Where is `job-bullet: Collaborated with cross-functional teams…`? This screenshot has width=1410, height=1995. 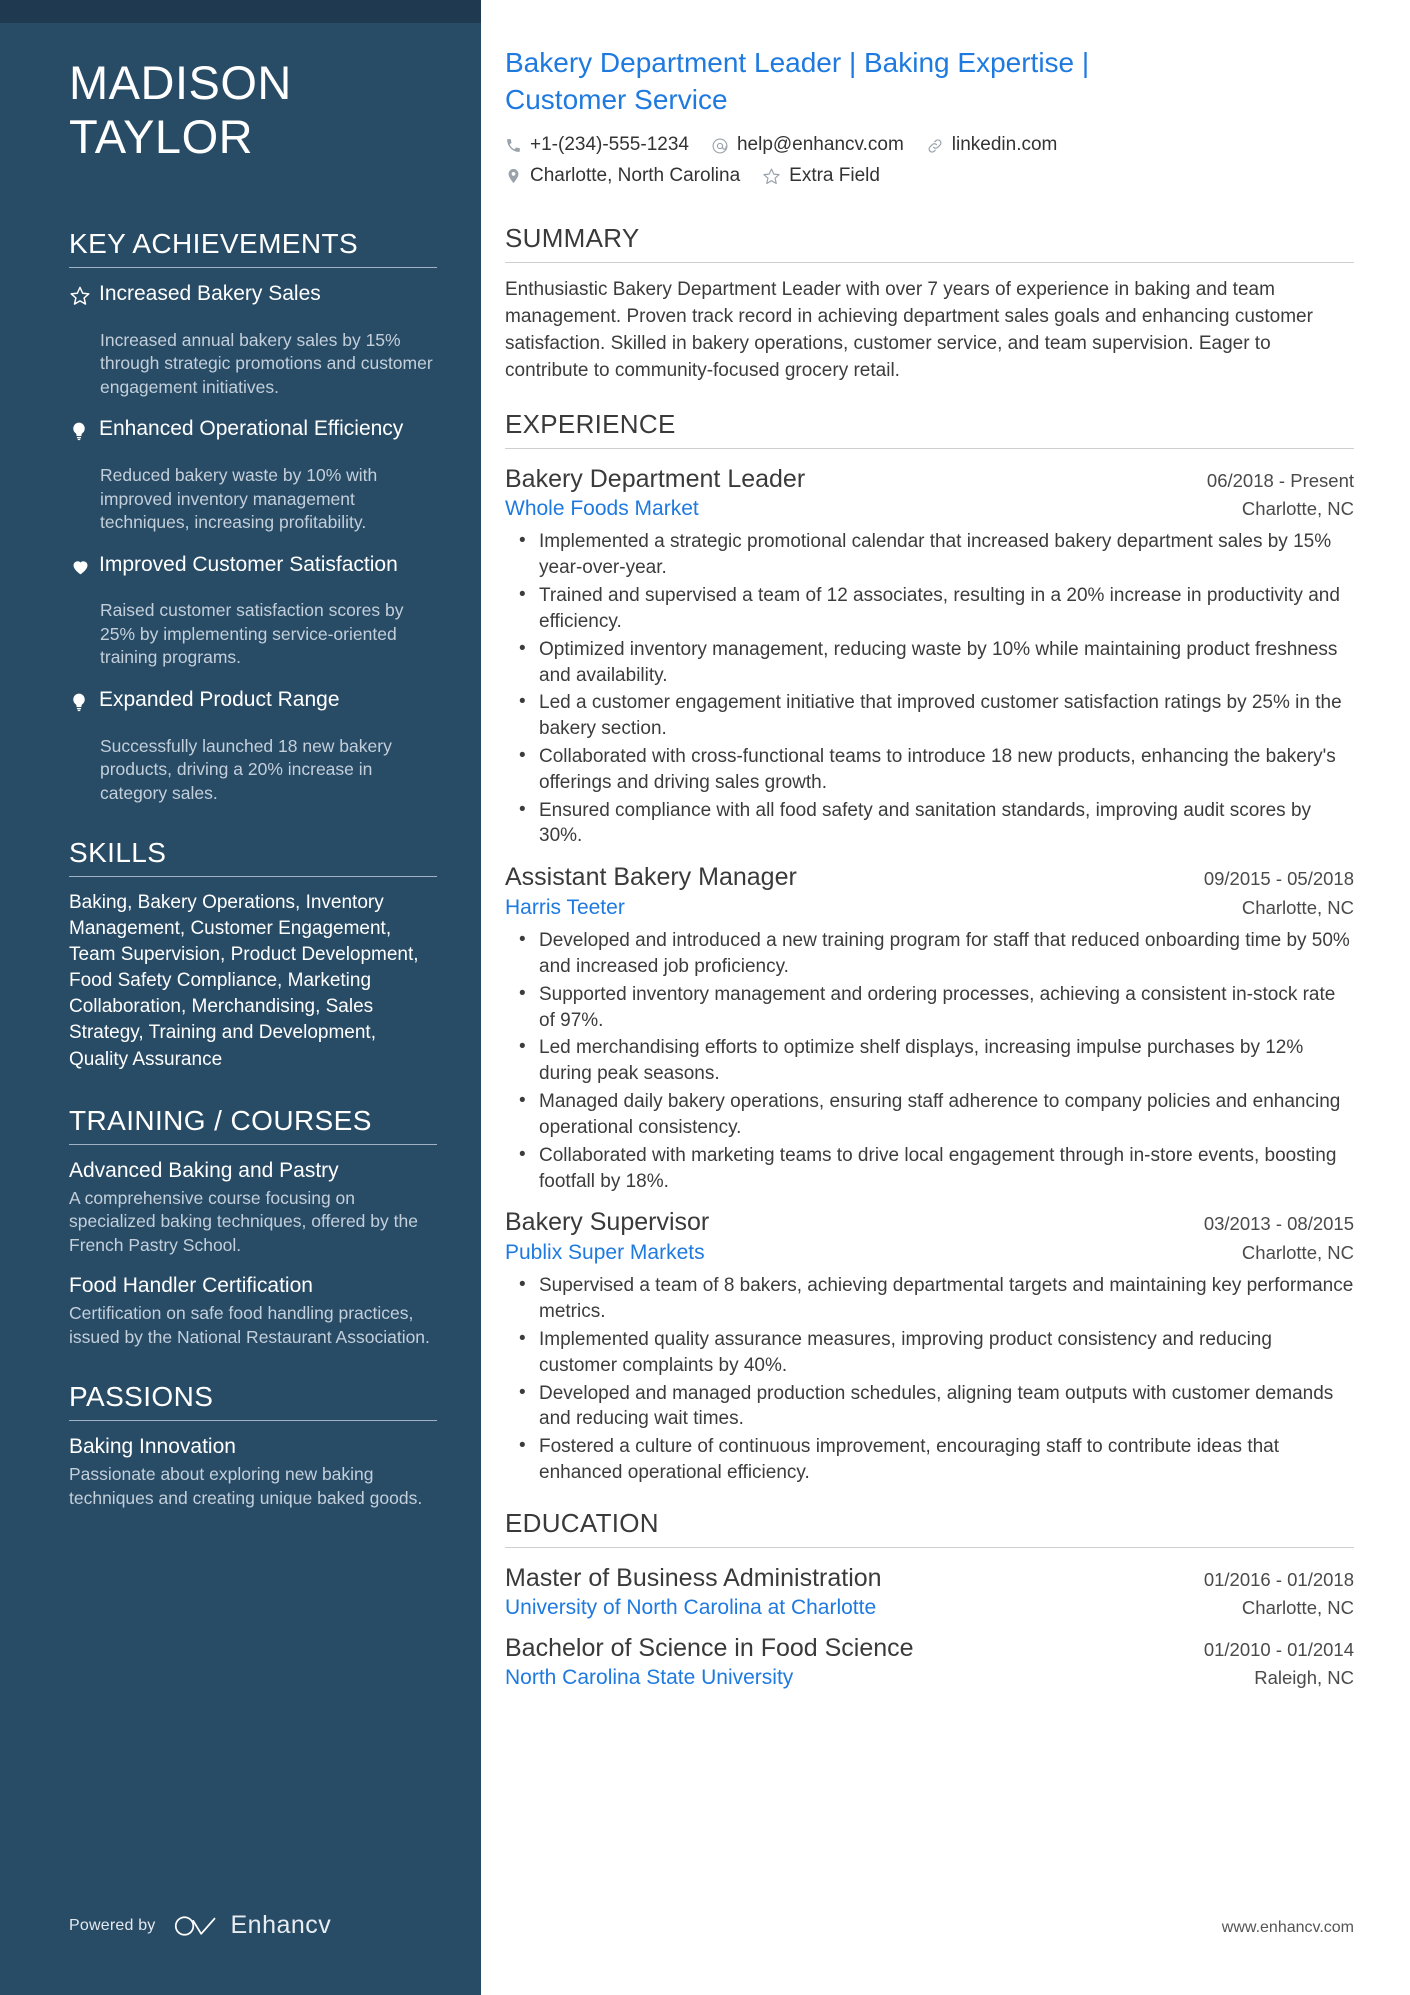 job-bullet: Collaborated with cross-functional teams… is located at coordinates (936, 769).